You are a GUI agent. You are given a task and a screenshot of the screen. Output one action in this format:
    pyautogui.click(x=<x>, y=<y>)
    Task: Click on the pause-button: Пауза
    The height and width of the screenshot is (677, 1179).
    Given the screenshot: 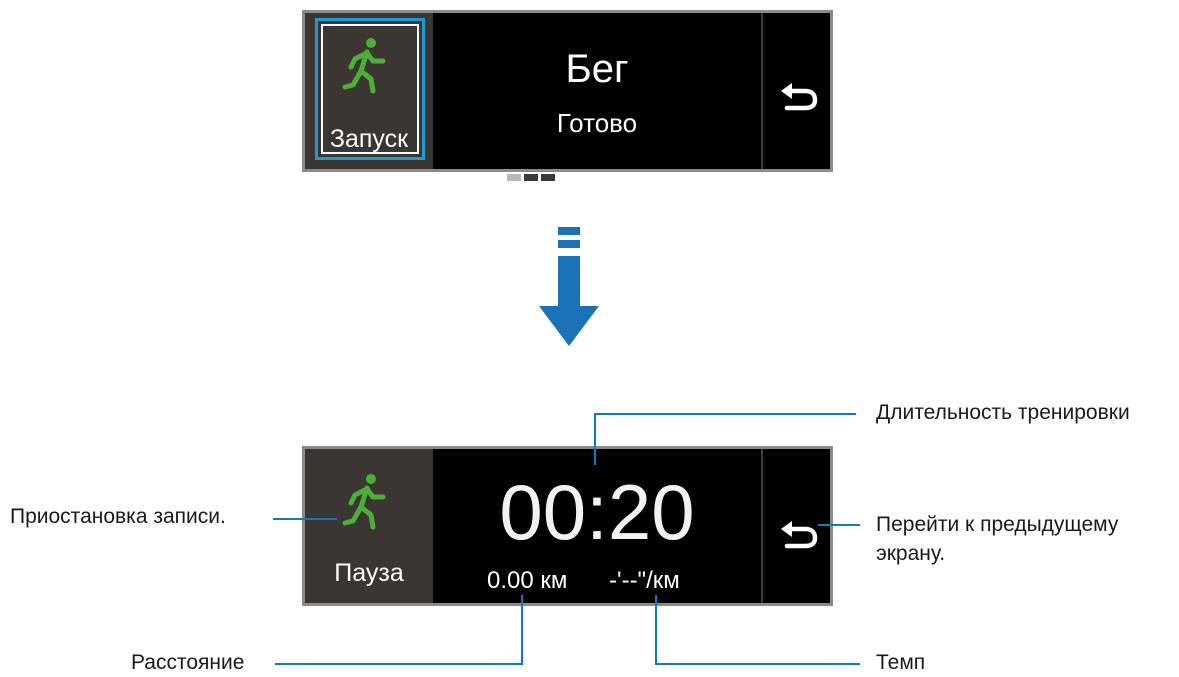 What is the action you would take?
    pyautogui.click(x=369, y=526)
    